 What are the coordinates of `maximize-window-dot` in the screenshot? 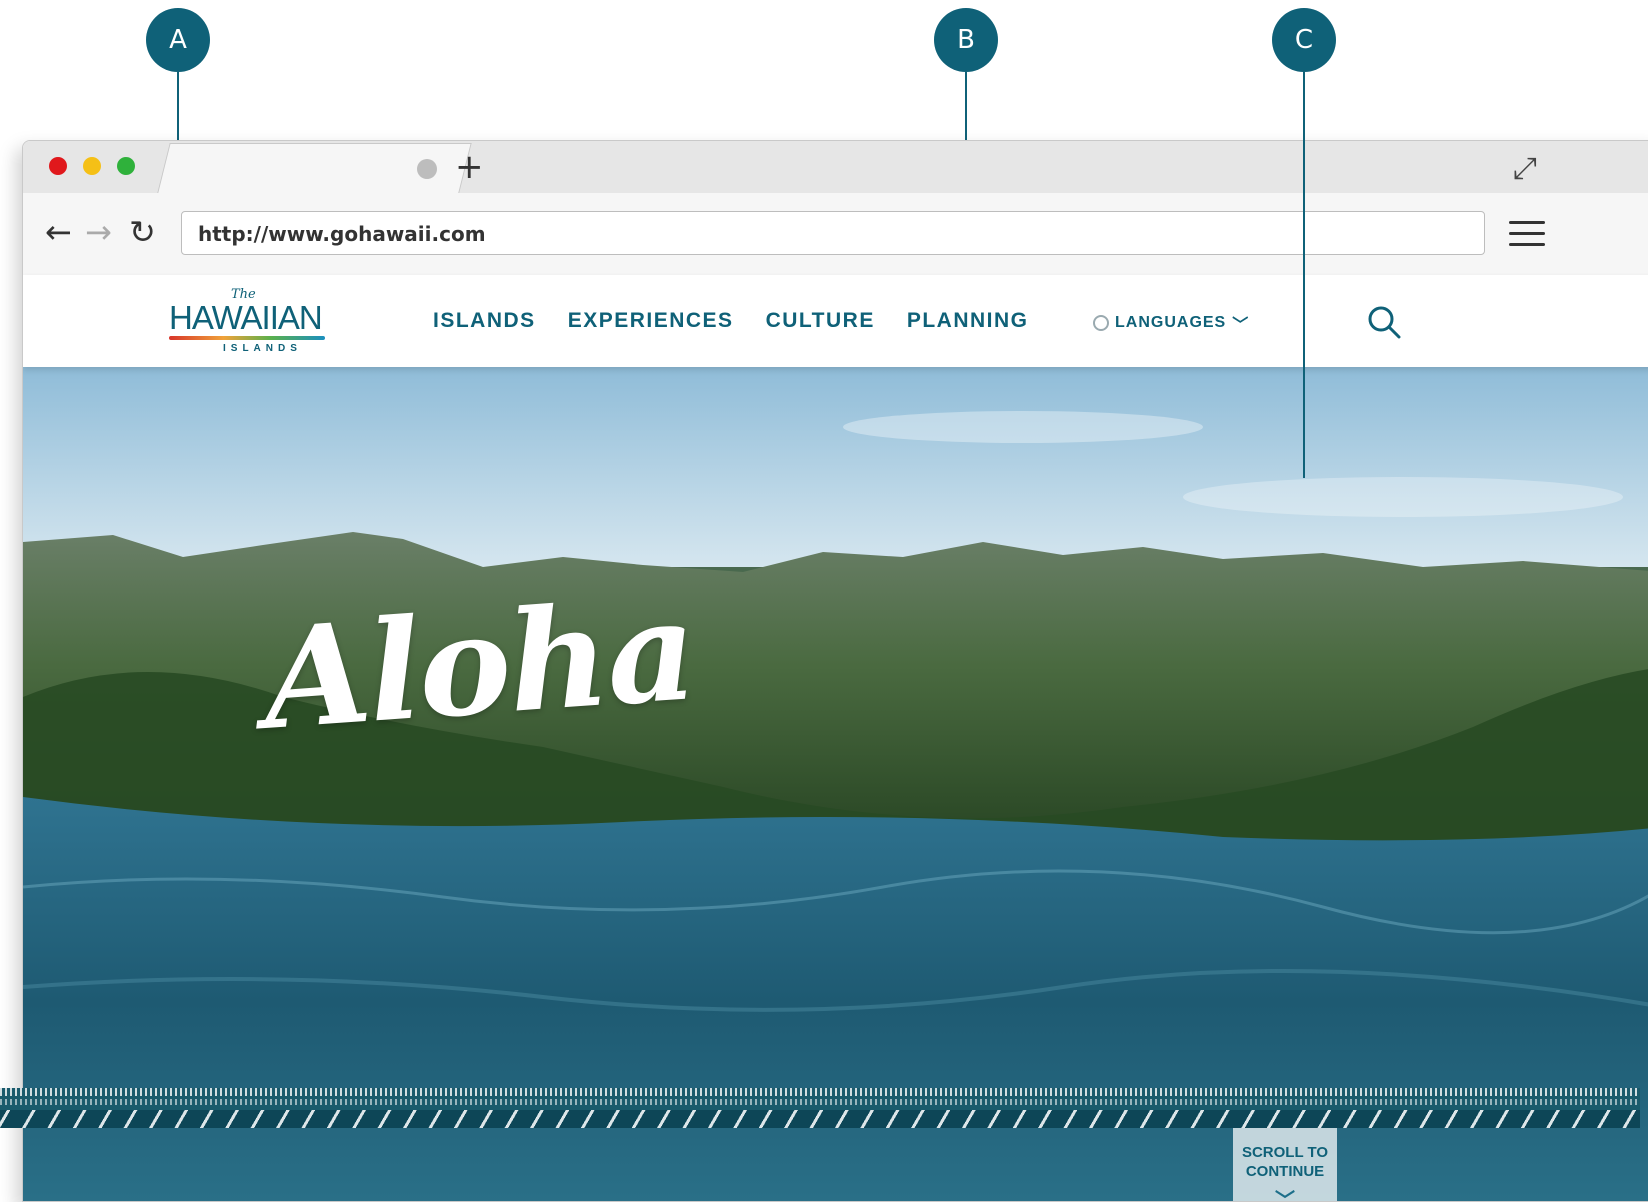 It's located at (126, 166).